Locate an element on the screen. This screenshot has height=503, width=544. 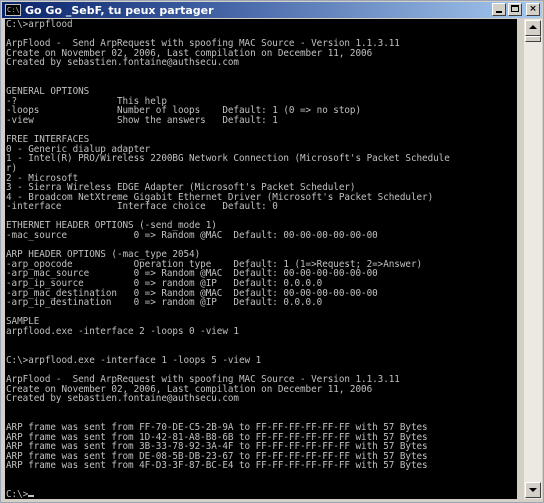
minimize-button is located at coordinates (499, 9).